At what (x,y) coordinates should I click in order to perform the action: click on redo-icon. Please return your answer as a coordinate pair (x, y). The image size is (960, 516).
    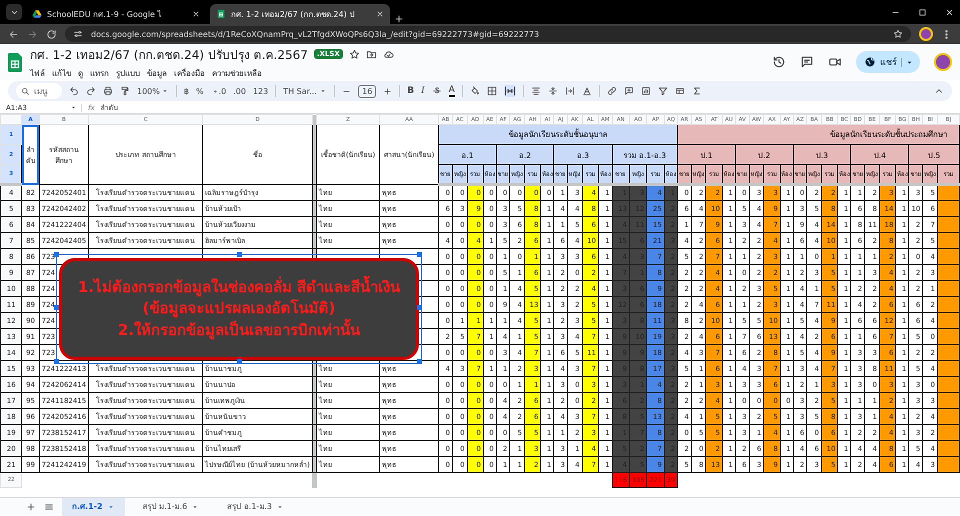
    Looking at the image, I should click on (91, 91).